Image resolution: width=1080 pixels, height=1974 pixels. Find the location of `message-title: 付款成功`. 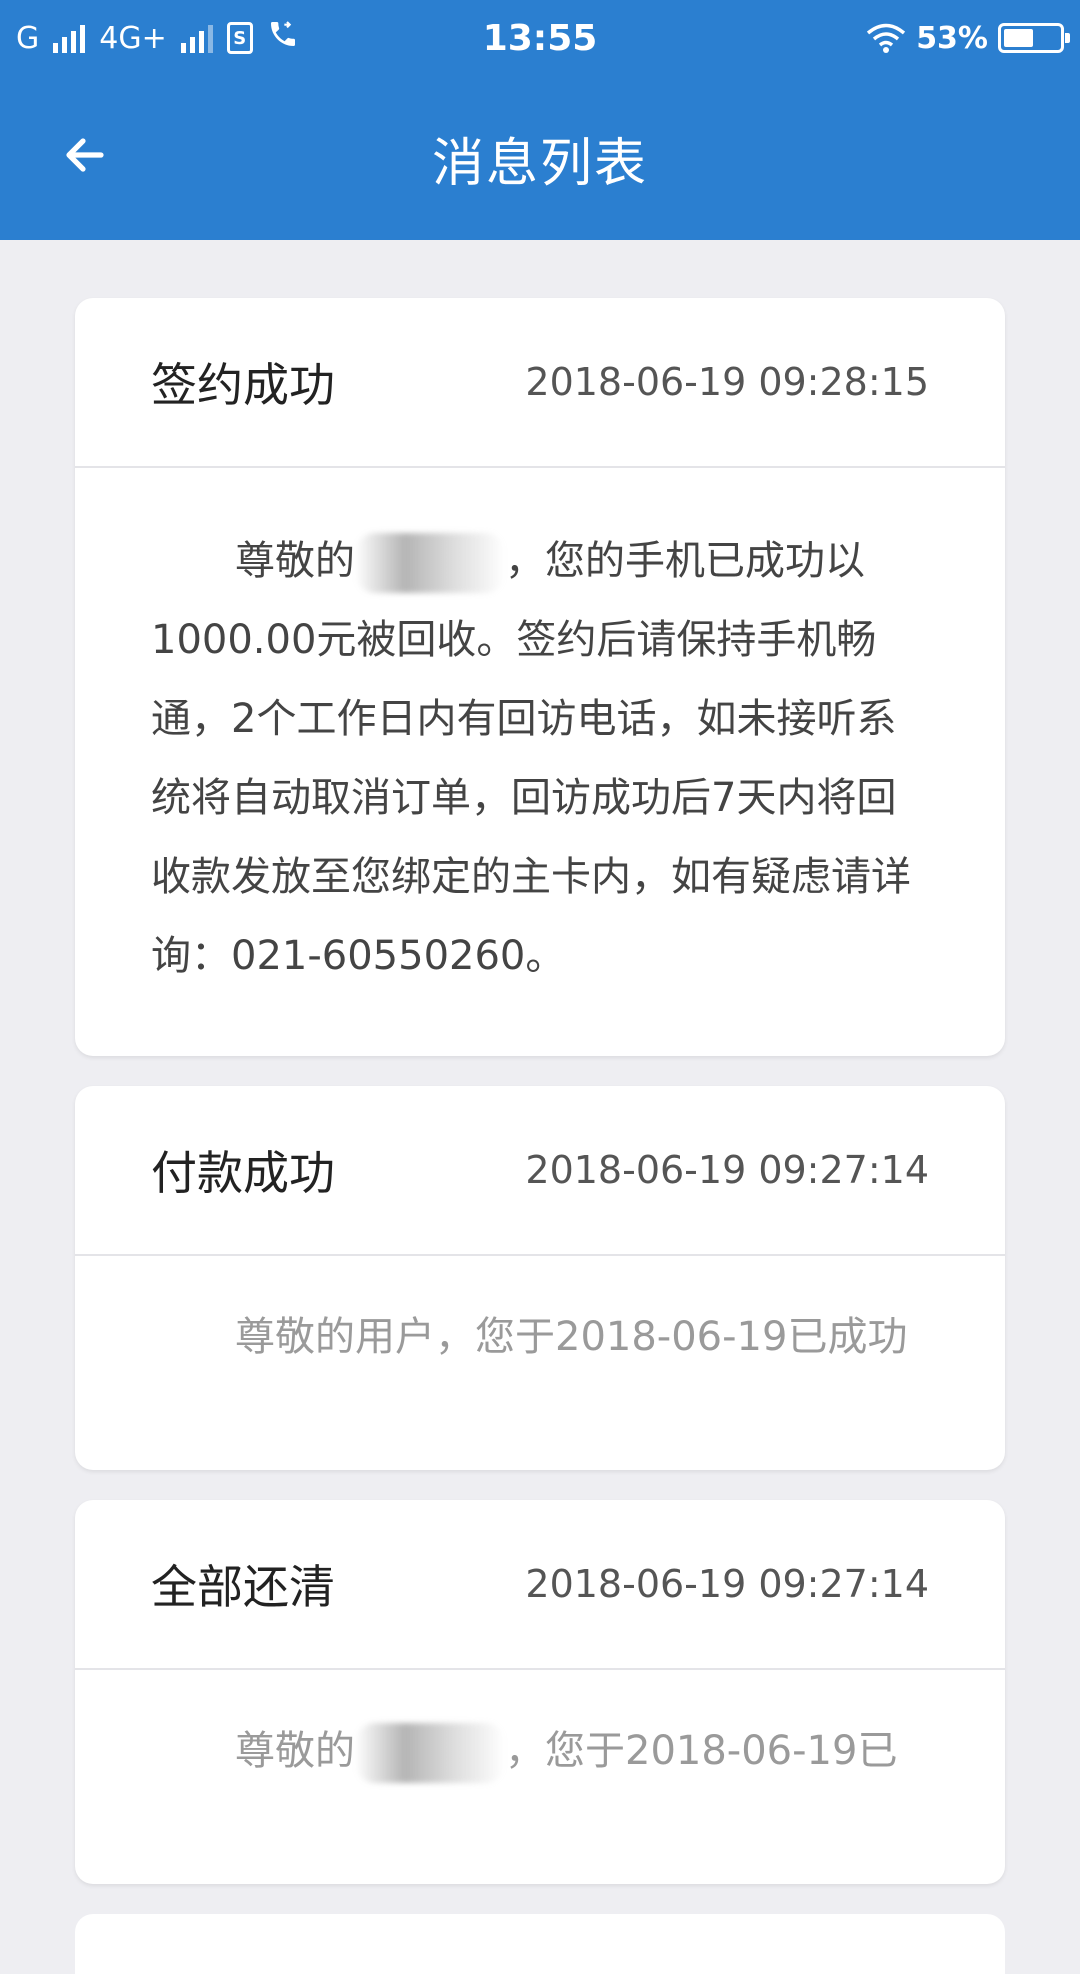

message-title: 付款成功 is located at coordinates (243, 1173).